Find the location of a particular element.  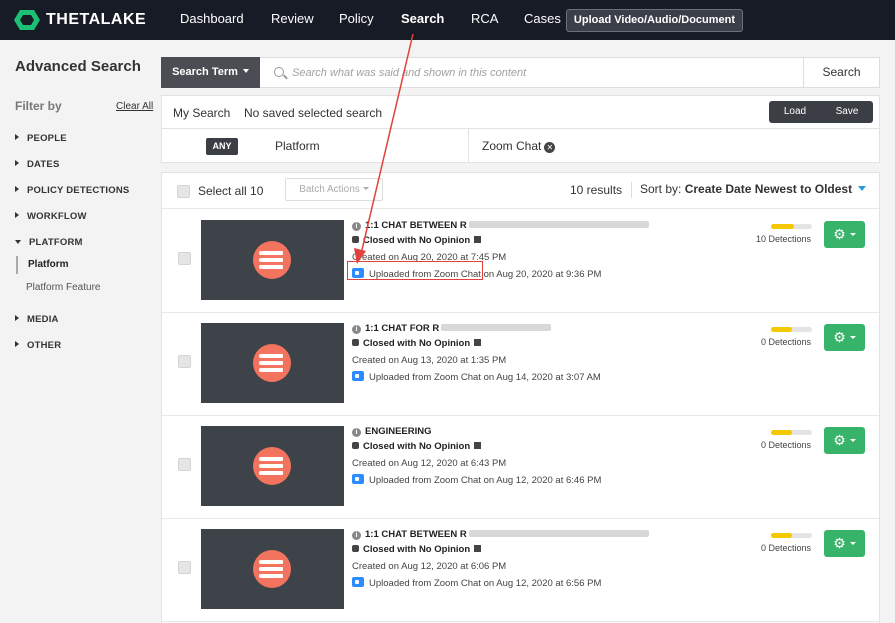

result-title: i 1:1 CHAT FOR R is located at coordinates (452, 328).